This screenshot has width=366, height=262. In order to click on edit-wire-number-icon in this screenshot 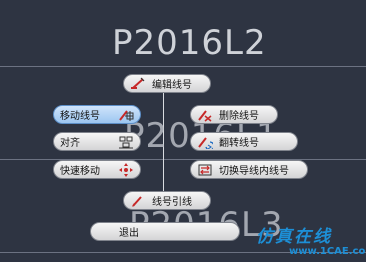, I will do `click(138, 83)`.